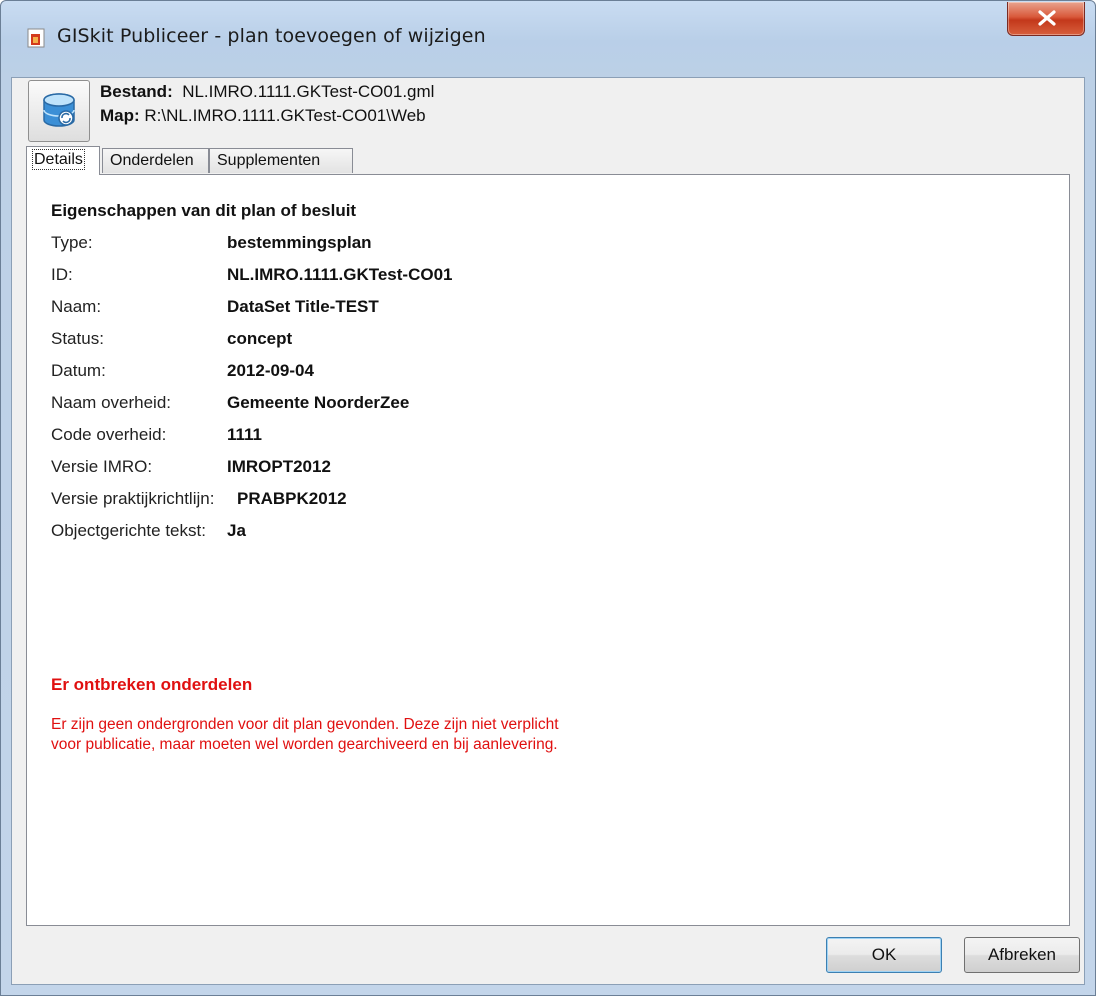 This screenshot has width=1096, height=996. I want to click on map-label: Map:, so click(120, 115).